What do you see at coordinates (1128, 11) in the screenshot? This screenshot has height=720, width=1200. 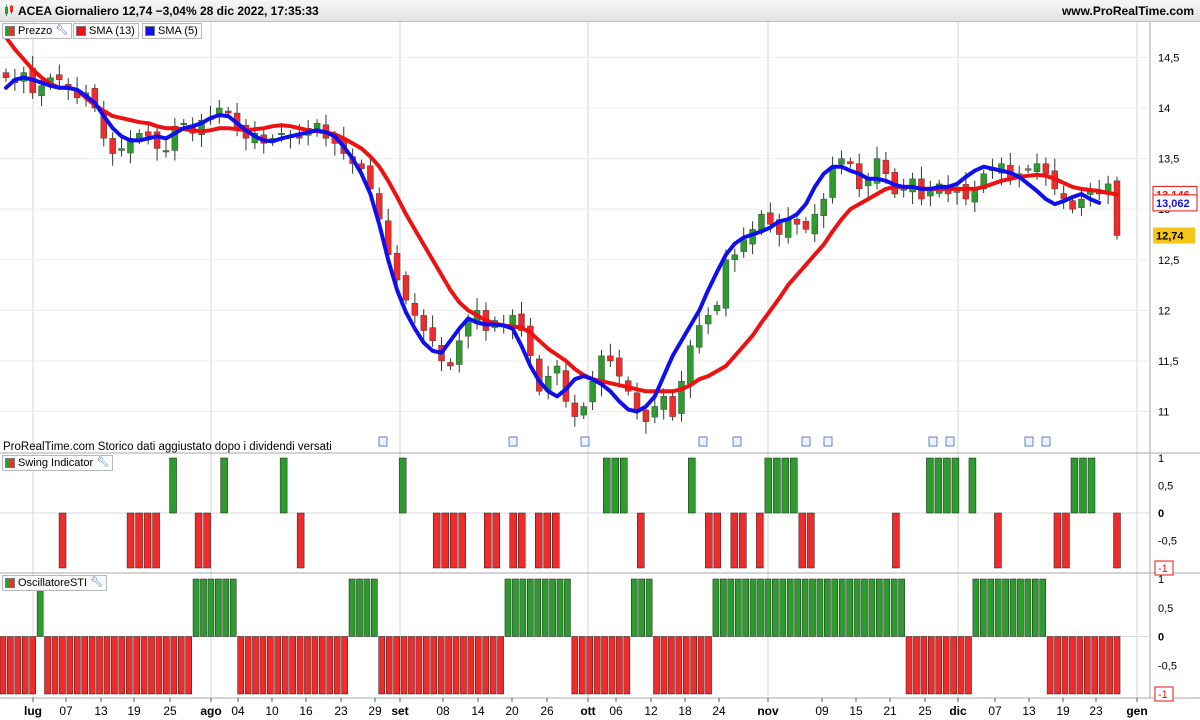 I see `brand-link: www.ProRealTime.com` at bounding box center [1128, 11].